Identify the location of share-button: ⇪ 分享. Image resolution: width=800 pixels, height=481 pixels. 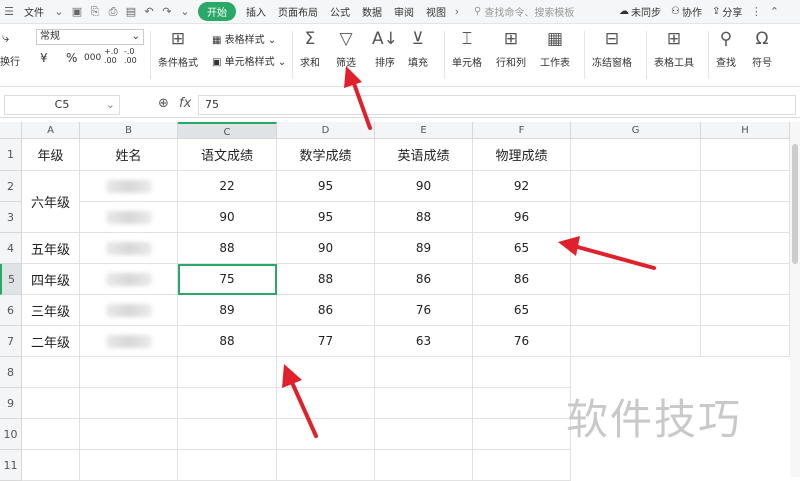
(727, 11).